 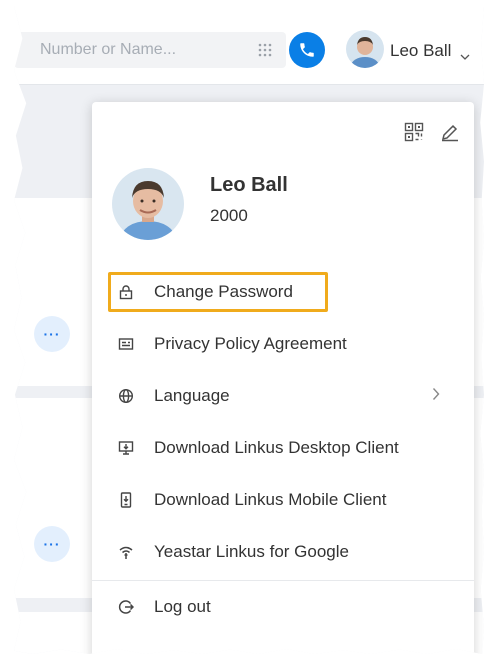 I want to click on menu-item-label: Change Password, so click(x=223, y=291).